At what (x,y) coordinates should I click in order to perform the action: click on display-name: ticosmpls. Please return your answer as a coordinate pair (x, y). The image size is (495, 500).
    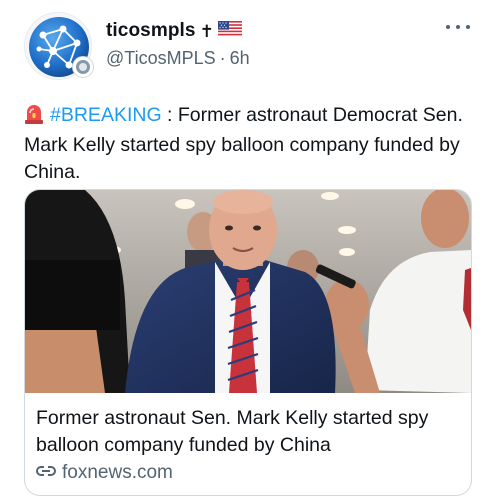
    Looking at the image, I should click on (151, 31).